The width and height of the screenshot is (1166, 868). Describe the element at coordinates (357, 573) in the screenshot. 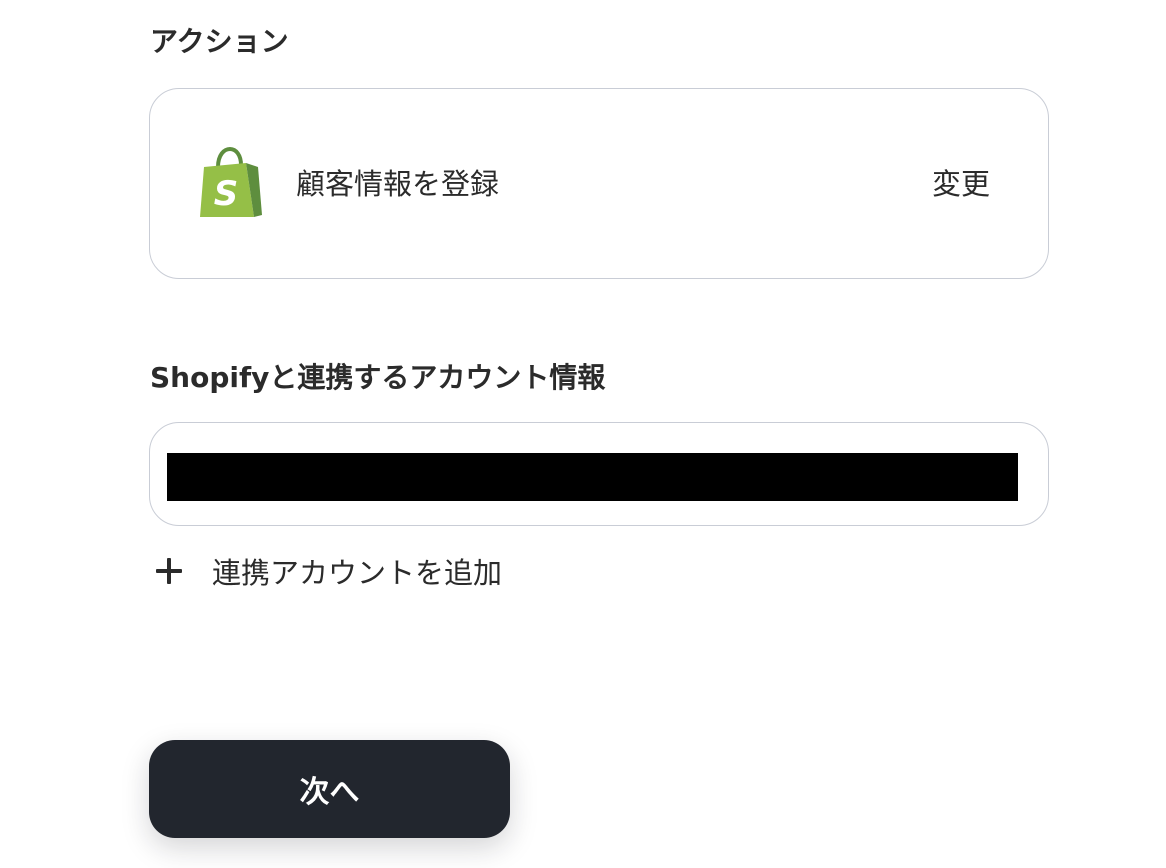

I see `add-account-label: 連携アカウントを追加` at that location.